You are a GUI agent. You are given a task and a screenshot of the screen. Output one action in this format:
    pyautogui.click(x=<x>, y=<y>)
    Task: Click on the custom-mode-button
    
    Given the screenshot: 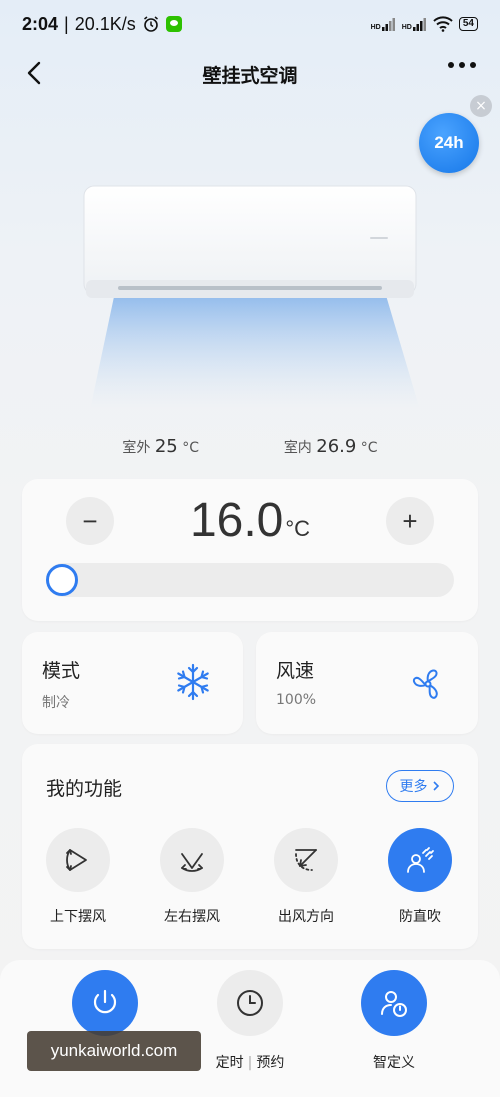 What is the action you would take?
    pyautogui.click(x=394, y=1003)
    